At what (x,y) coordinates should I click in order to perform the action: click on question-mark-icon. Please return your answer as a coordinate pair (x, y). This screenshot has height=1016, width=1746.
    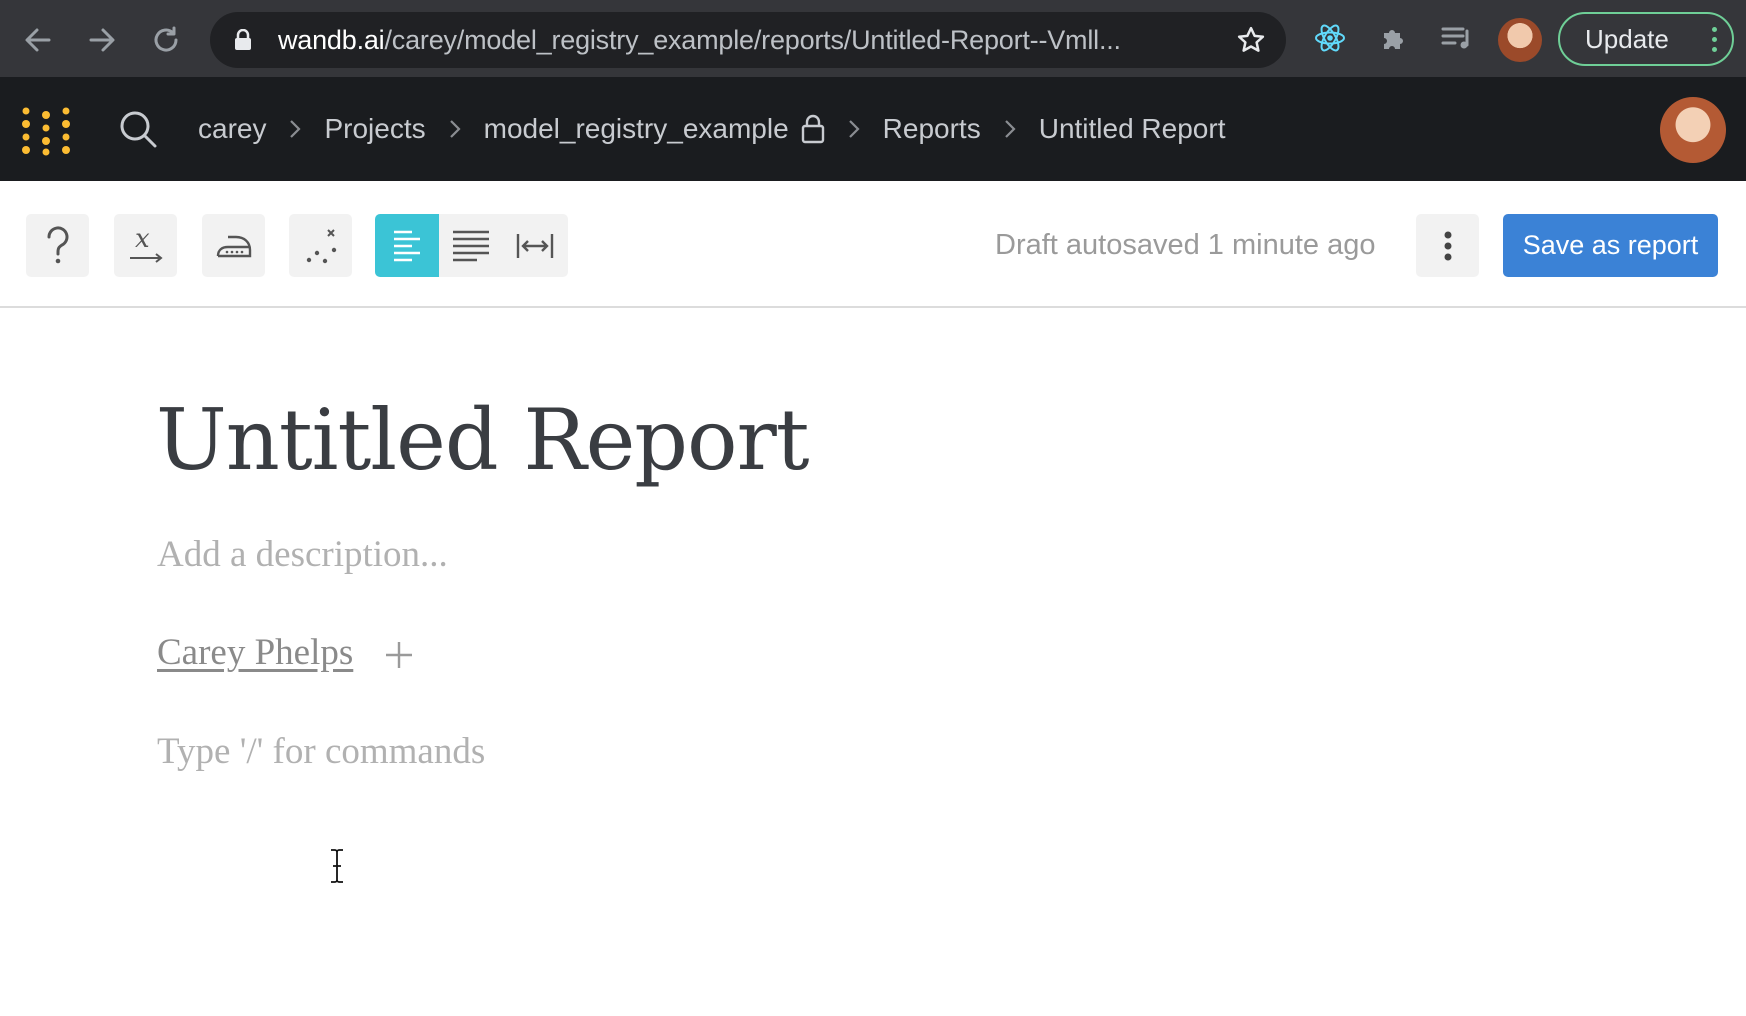
    Looking at the image, I should click on (57, 244).